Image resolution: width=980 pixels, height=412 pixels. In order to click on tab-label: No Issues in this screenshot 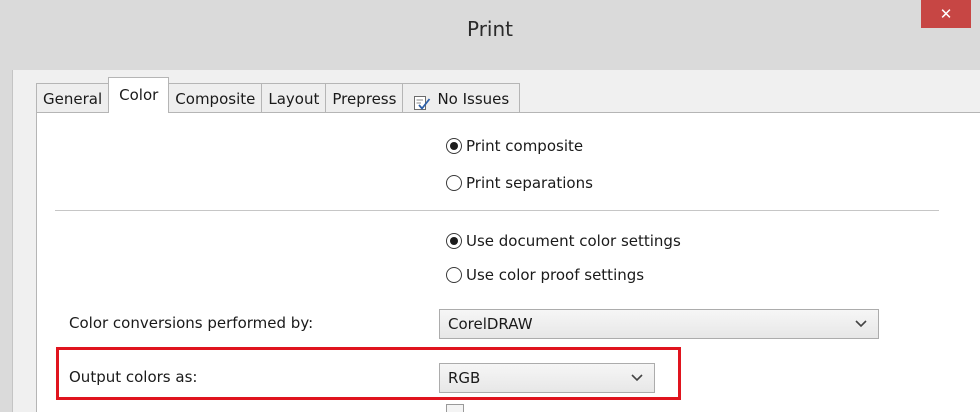, I will do `click(473, 98)`.